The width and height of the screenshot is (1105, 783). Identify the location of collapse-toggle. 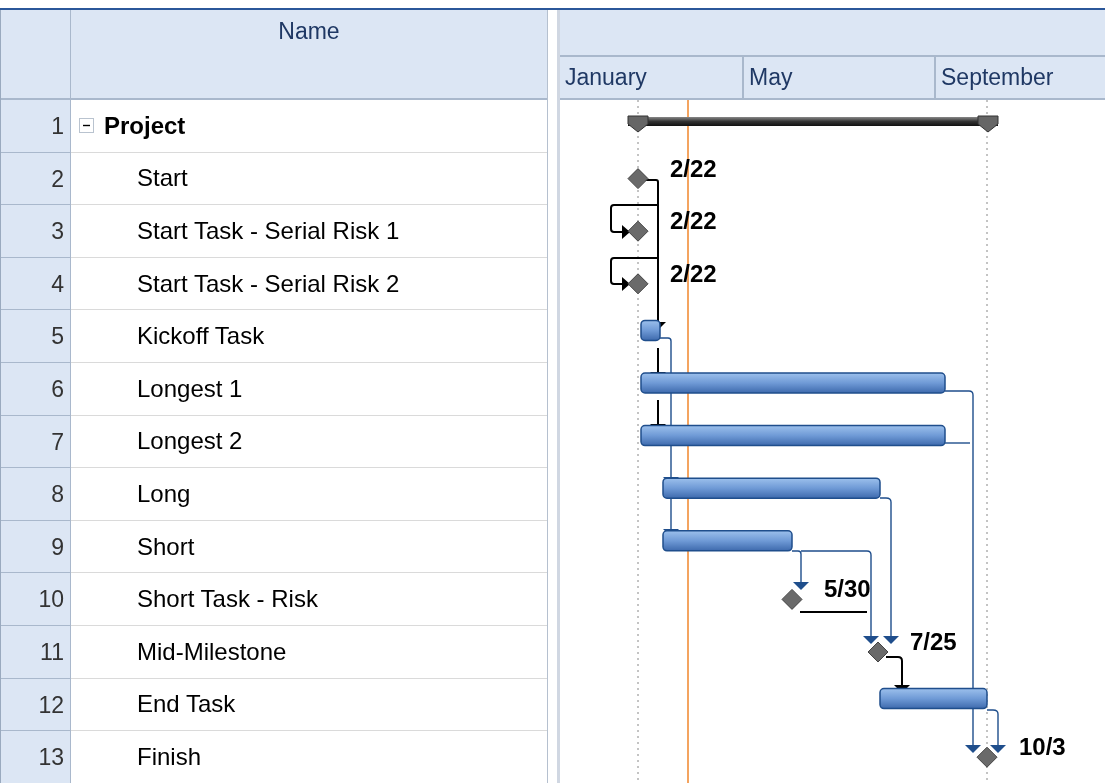
(86, 126).